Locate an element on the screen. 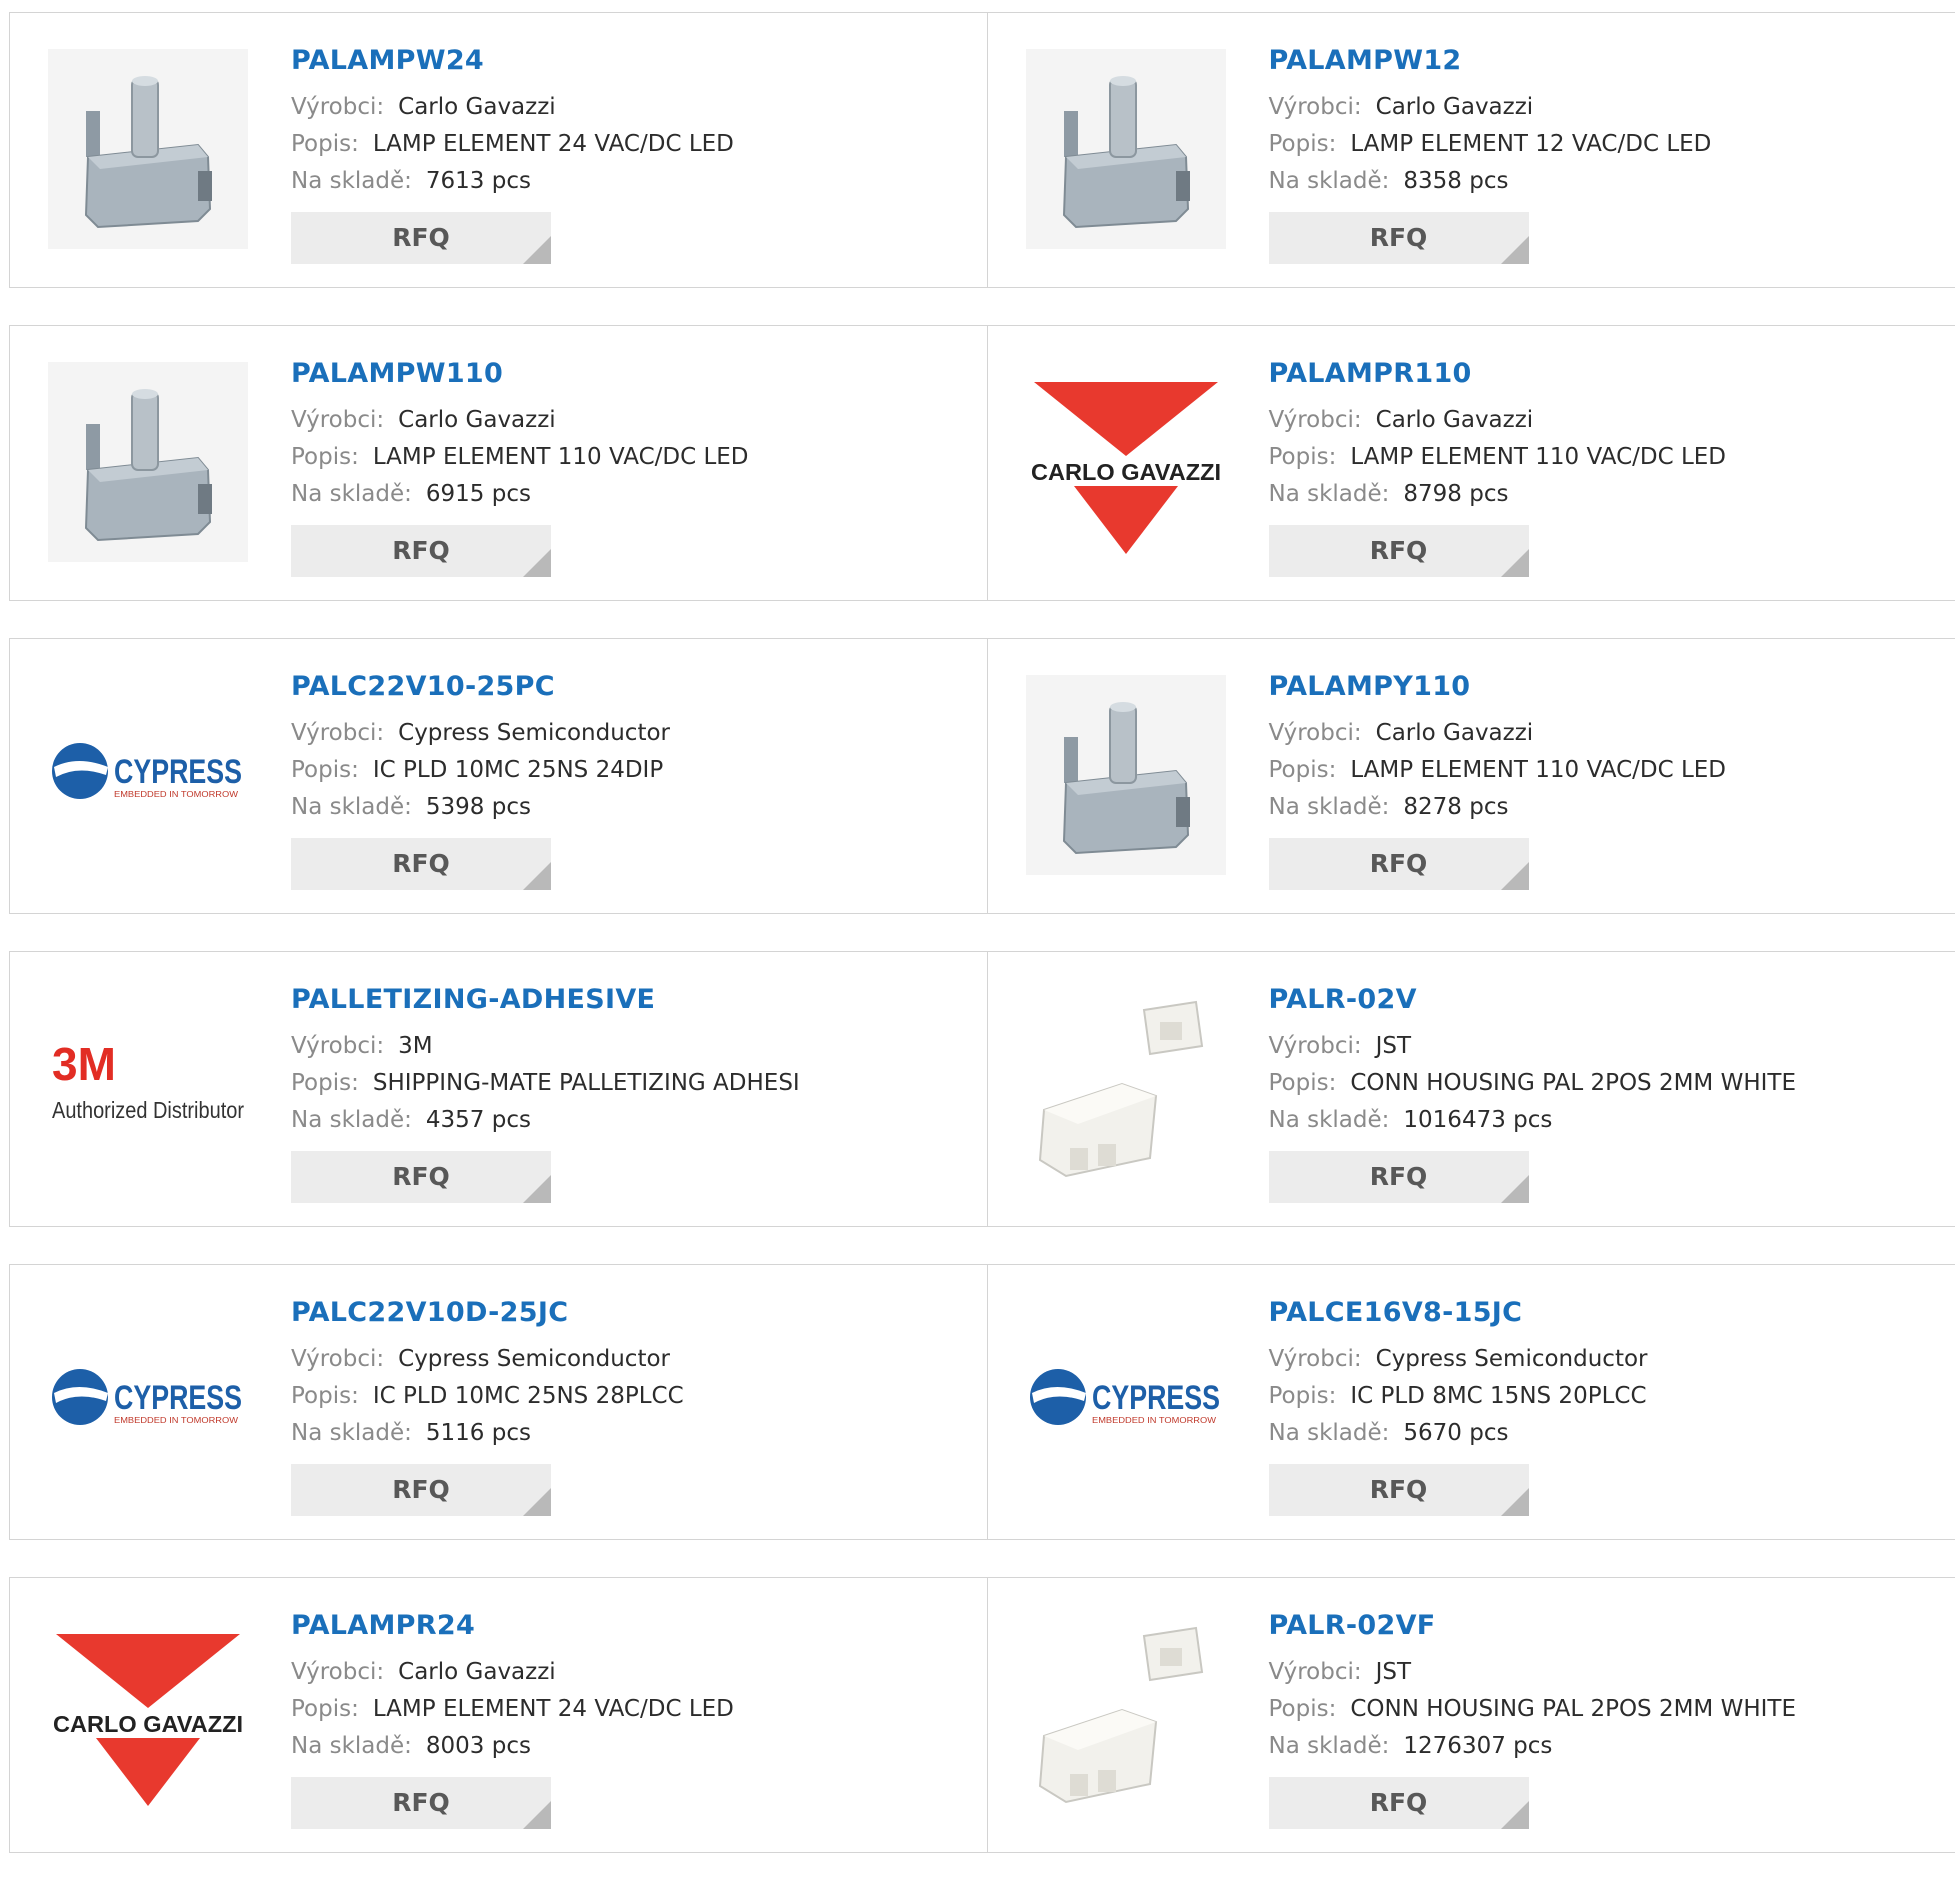 This screenshot has height=1890, width=1955. part-number-link: PALAMPY110 is located at coordinates (1607, 691).